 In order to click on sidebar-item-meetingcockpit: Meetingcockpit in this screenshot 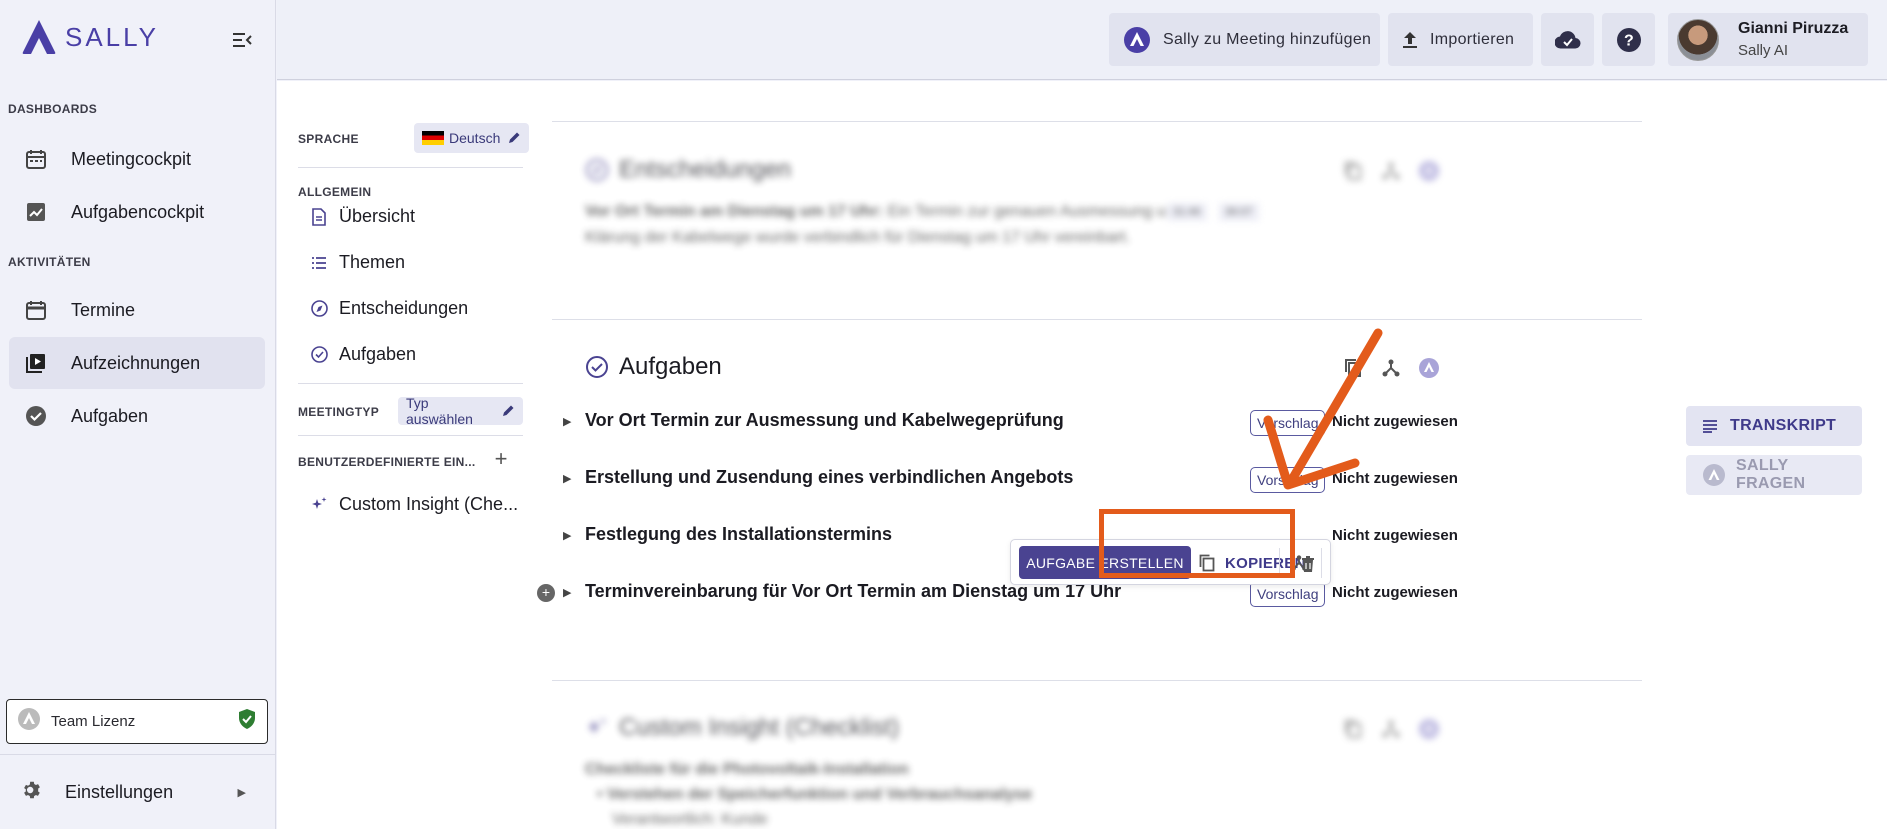, I will do `click(137, 159)`.